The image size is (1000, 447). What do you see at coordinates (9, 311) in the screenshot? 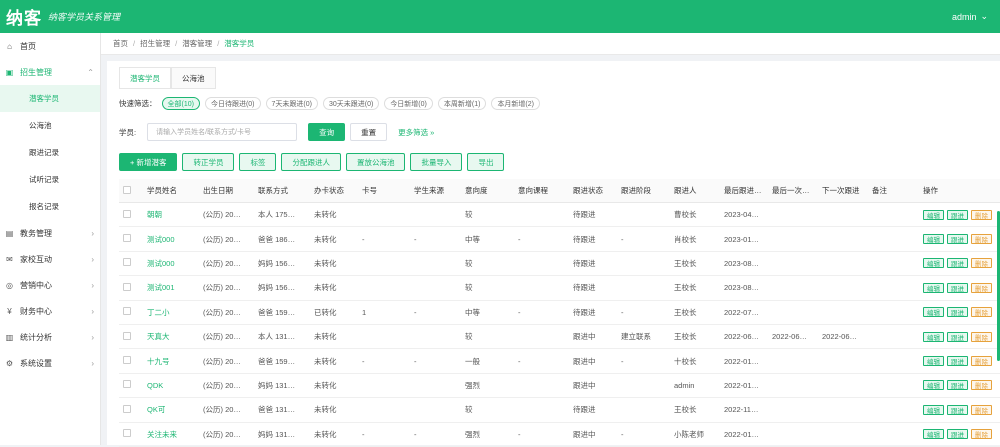
I see `finance-icon: ¥` at bounding box center [9, 311].